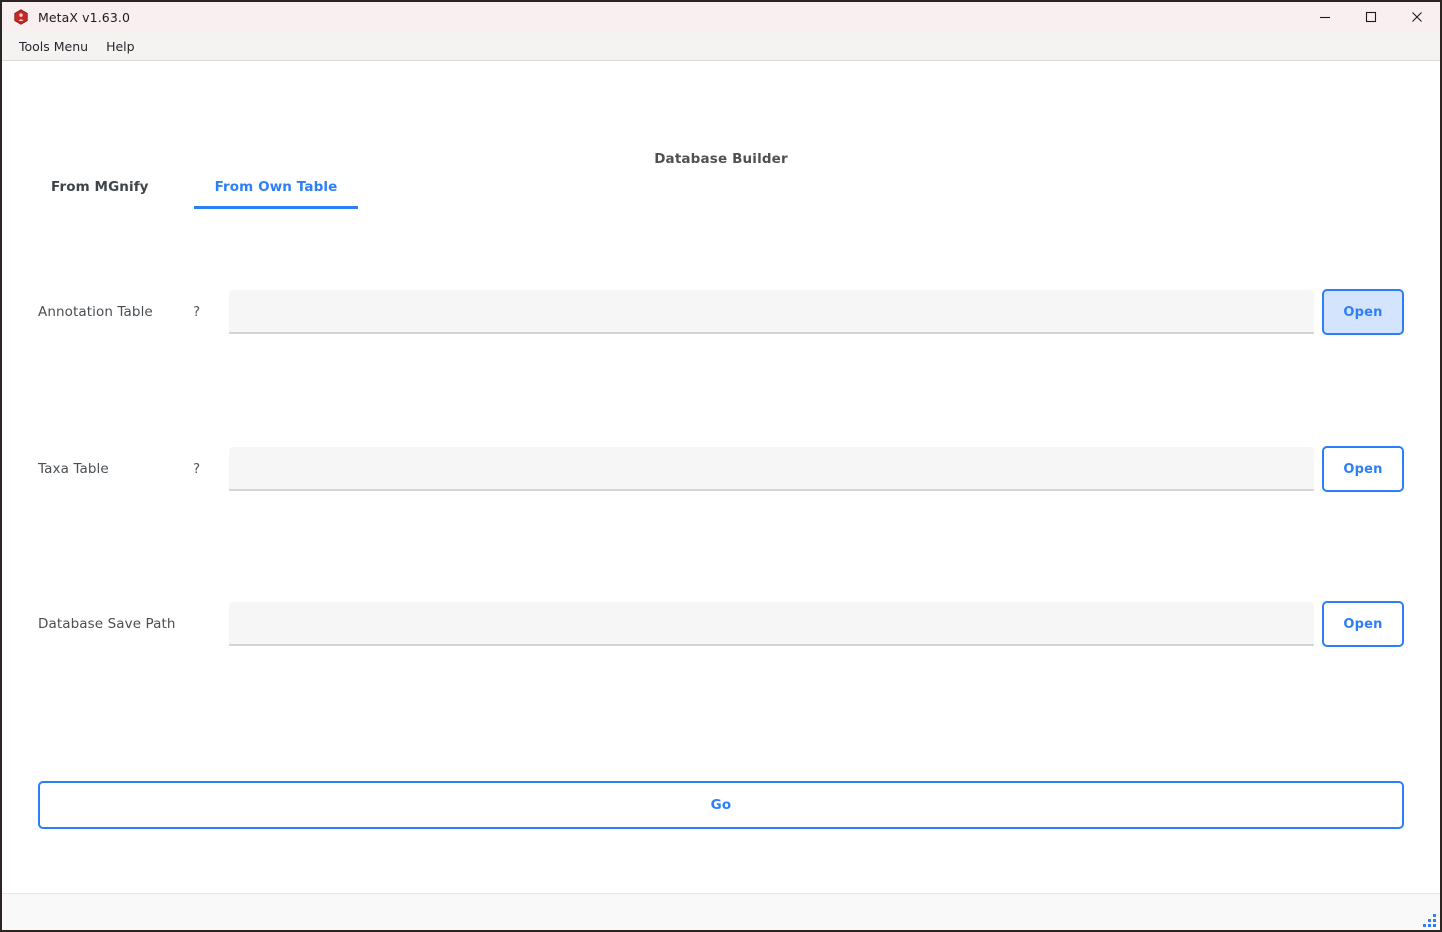 This screenshot has width=1442, height=932. I want to click on resize-grip-icon, so click(1427, 918).